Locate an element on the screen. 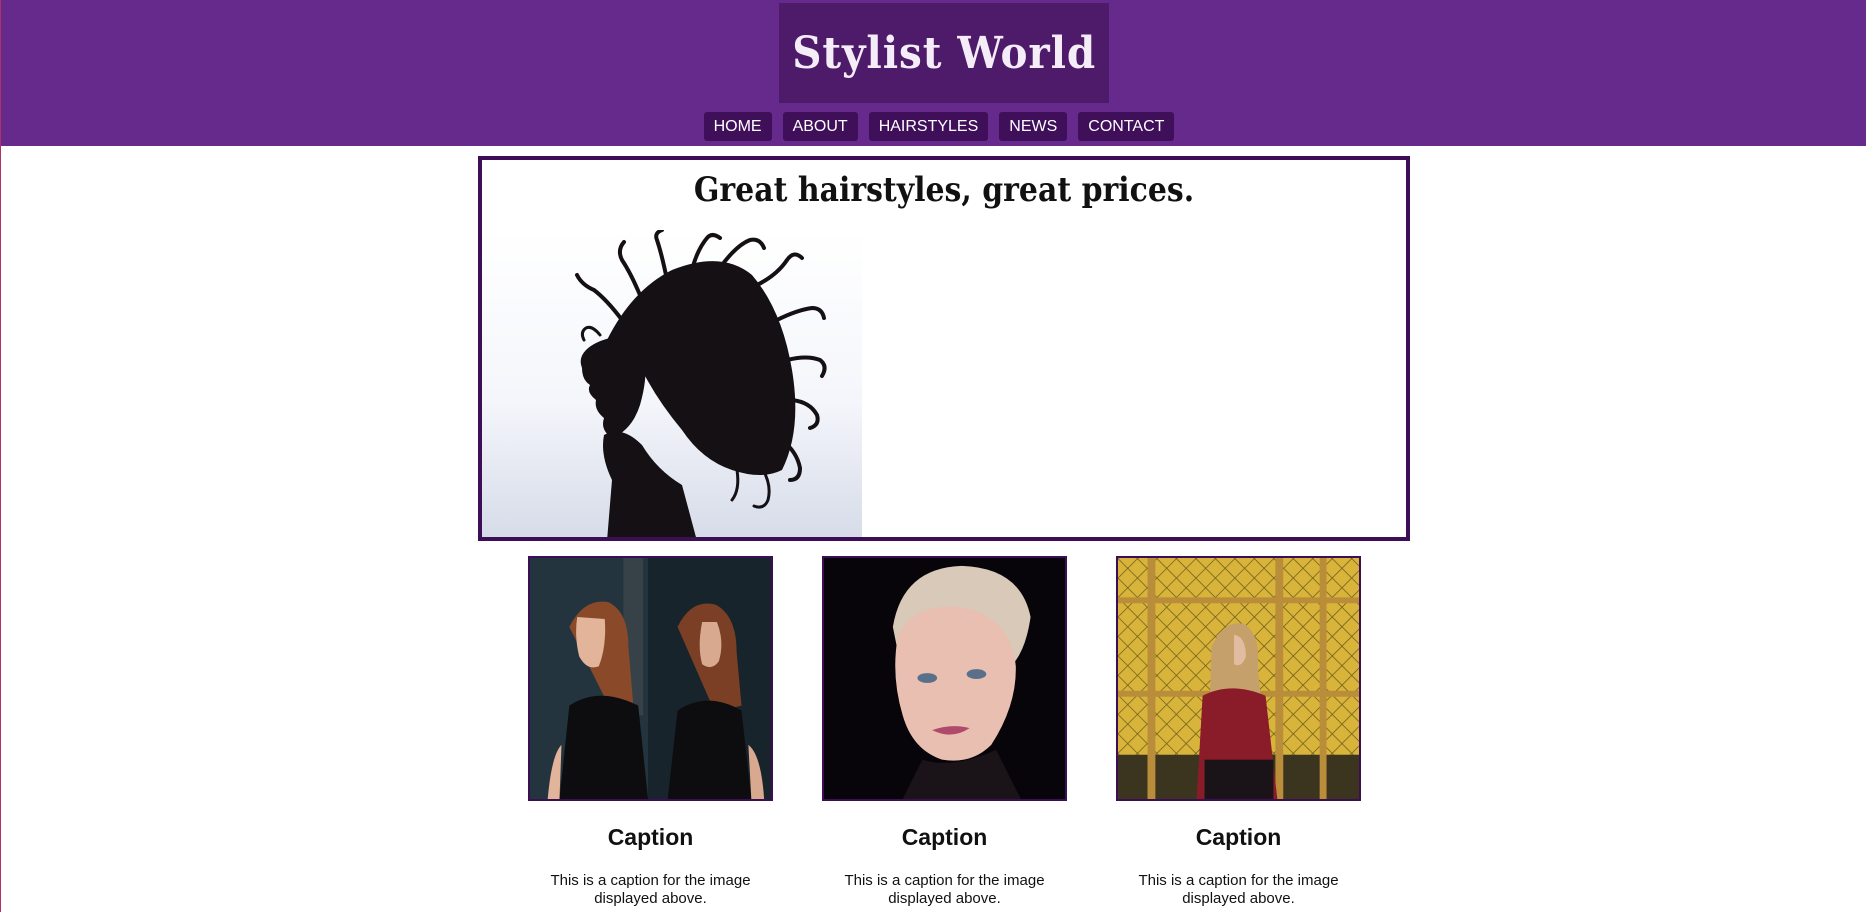  gallery-photo-long-hair is located at coordinates (1238, 678).